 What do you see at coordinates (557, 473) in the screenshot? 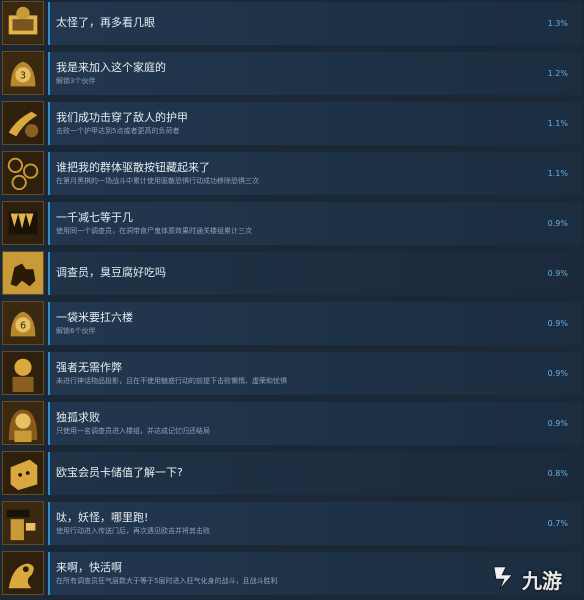
I see `unlock-percentage: 0.8%` at bounding box center [557, 473].